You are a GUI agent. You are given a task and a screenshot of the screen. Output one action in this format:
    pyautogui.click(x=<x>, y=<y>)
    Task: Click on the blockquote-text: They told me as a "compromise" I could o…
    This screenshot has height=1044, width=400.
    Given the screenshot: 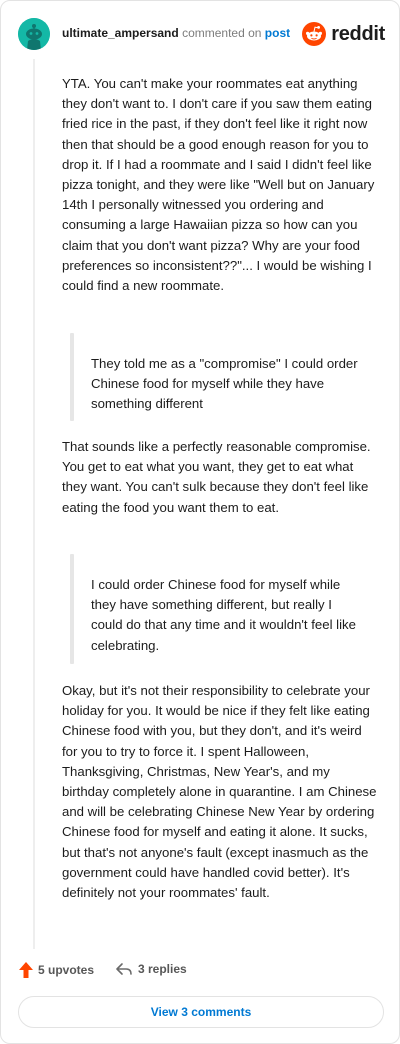 What is the action you would take?
    pyautogui.click(x=224, y=384)
    